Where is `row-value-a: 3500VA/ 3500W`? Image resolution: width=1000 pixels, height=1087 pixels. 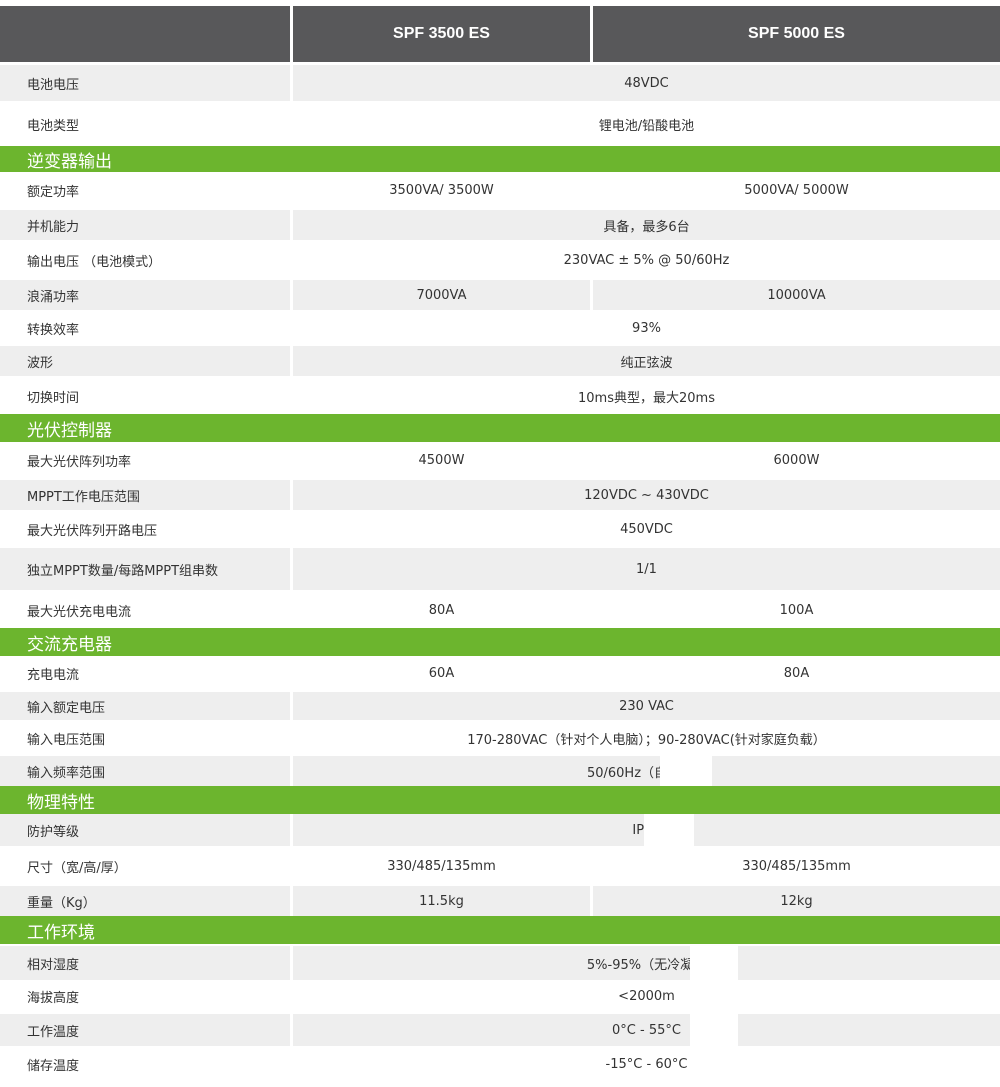 row-value-a: 3500VA/ 3500W is located at coordinates (441, 190).